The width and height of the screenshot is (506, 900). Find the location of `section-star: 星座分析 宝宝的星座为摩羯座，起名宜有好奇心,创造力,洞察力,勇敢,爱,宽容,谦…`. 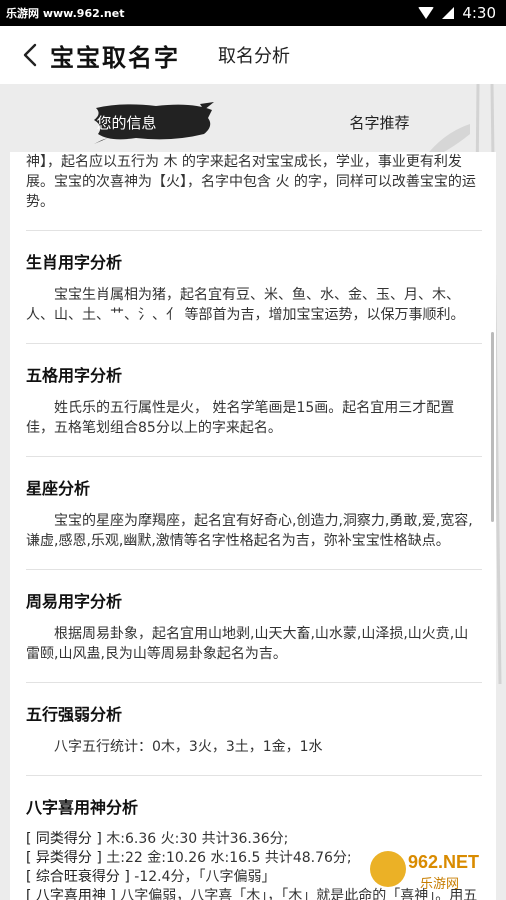

section-star: 星座分析 宝宝的星座为摩羯座，起名宜有好奇心,创造力,洞察力,勇敢,爱,宽容,谦… is located at coordinates (254, 512).